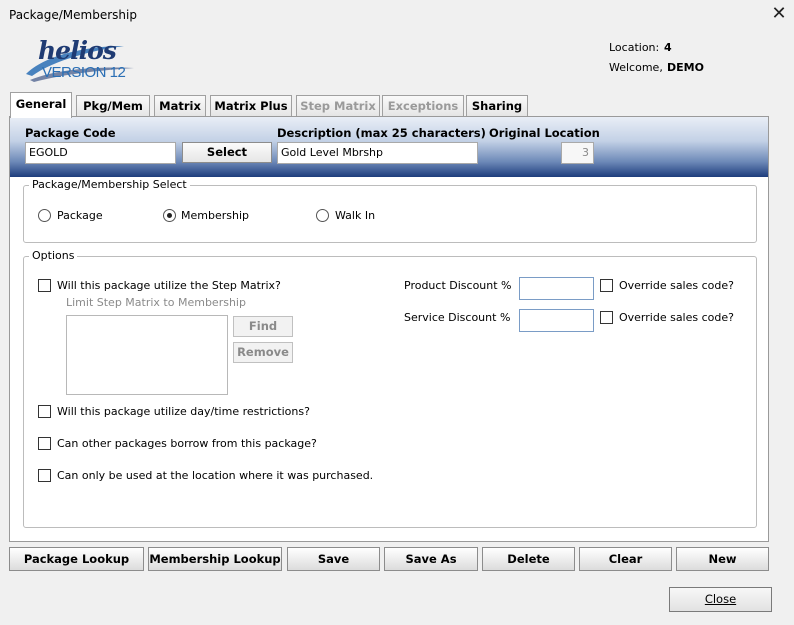 This screenshot has width=794, height=625. Describe the element at coordinates (73, 15) in the screenshot. I see `window-title: Package/Membership` at that location.